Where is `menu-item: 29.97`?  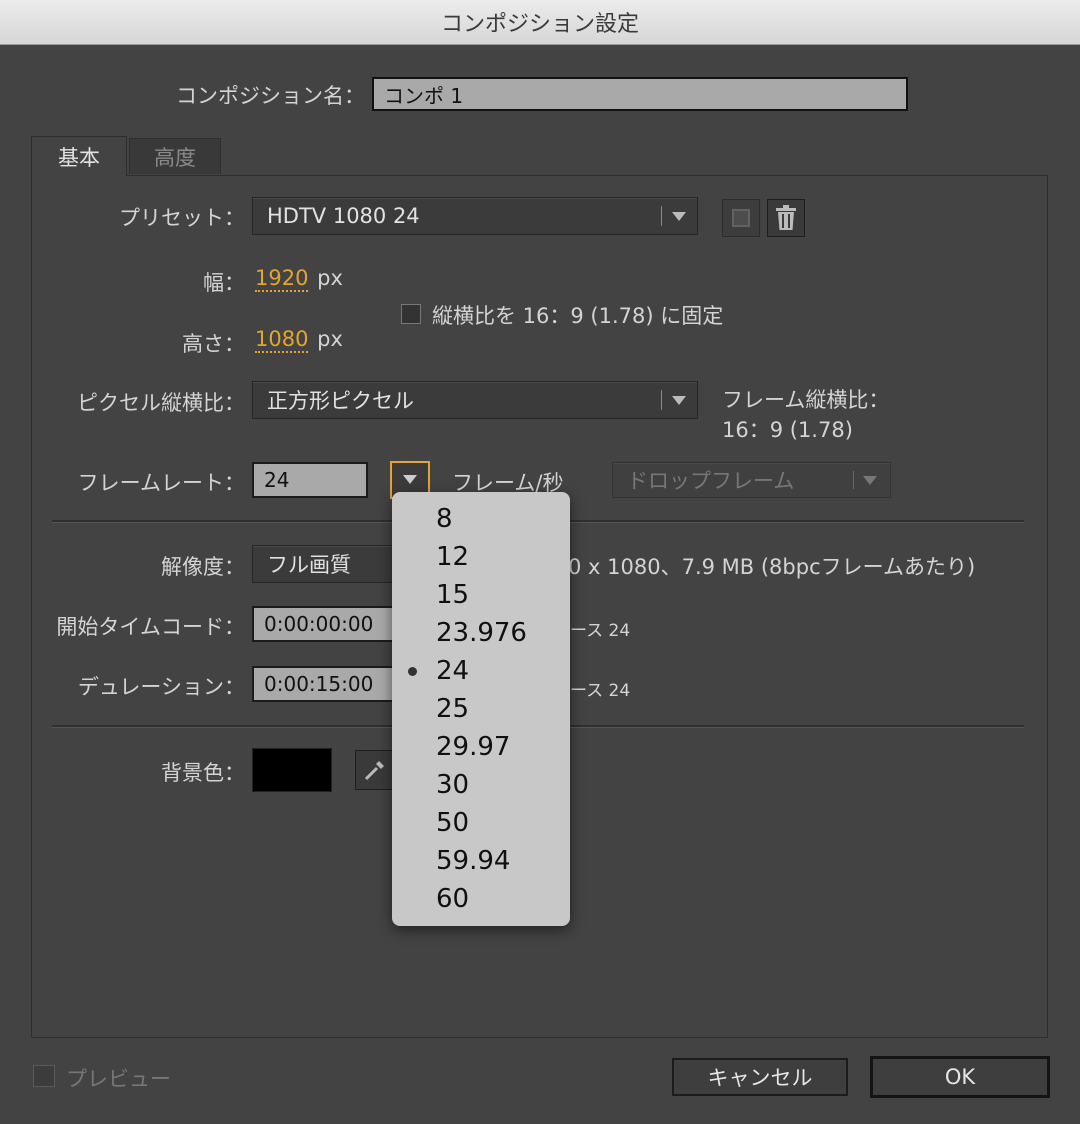 menu-item: 29.97 is located at coordinates (481, 747).